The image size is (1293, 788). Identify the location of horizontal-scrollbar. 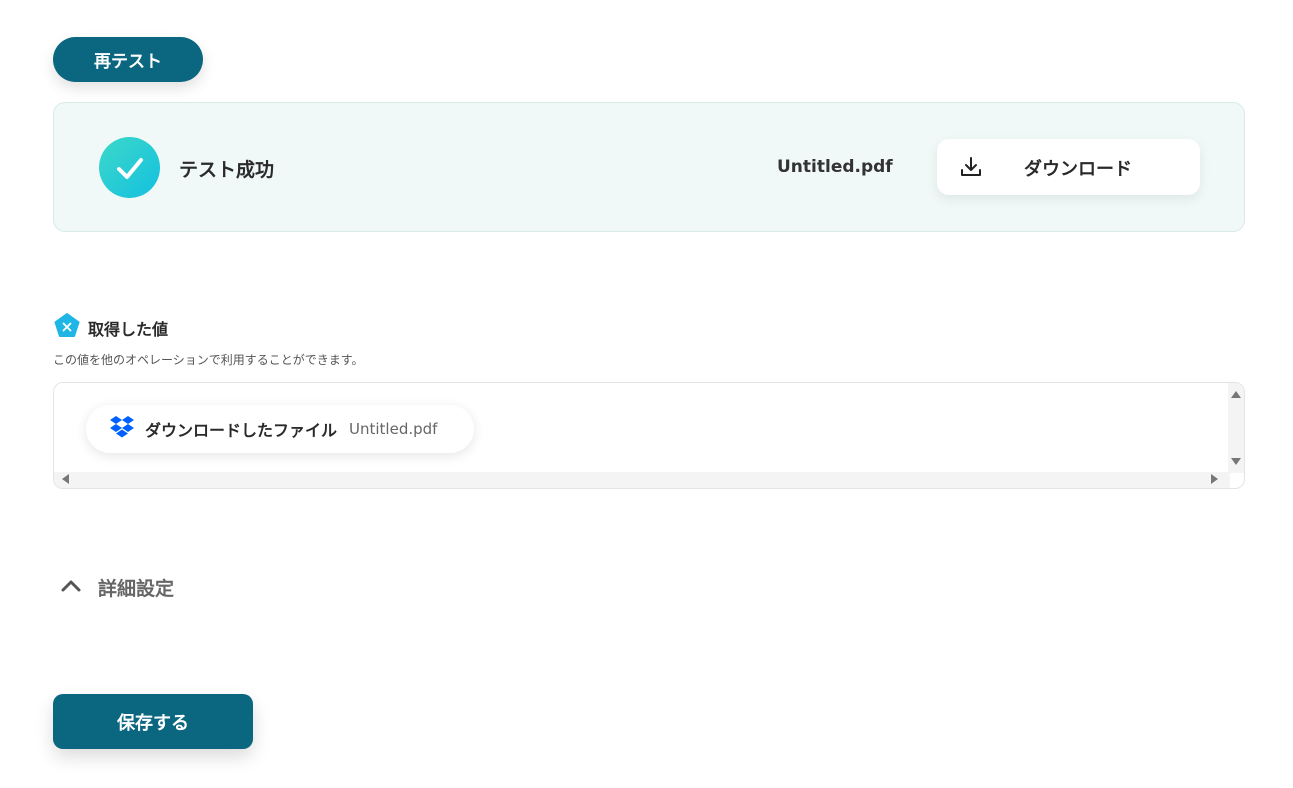
(642, 480).